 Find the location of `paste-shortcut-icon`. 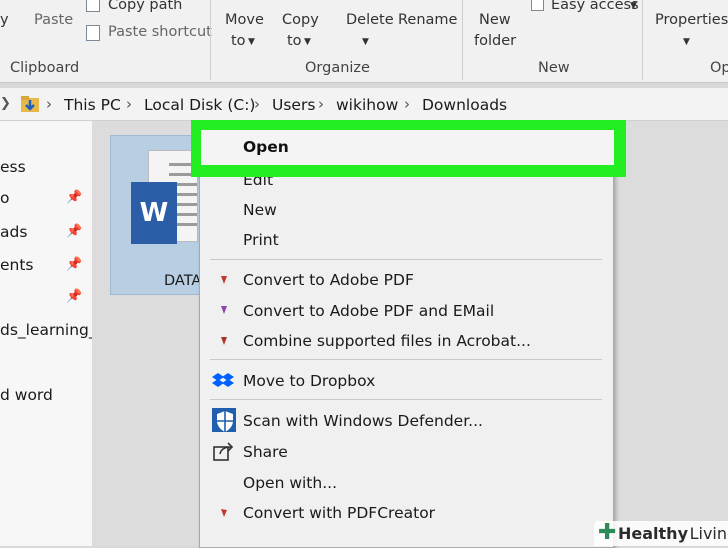

paste-shortcut-icon is located at coordinates (93, 33).